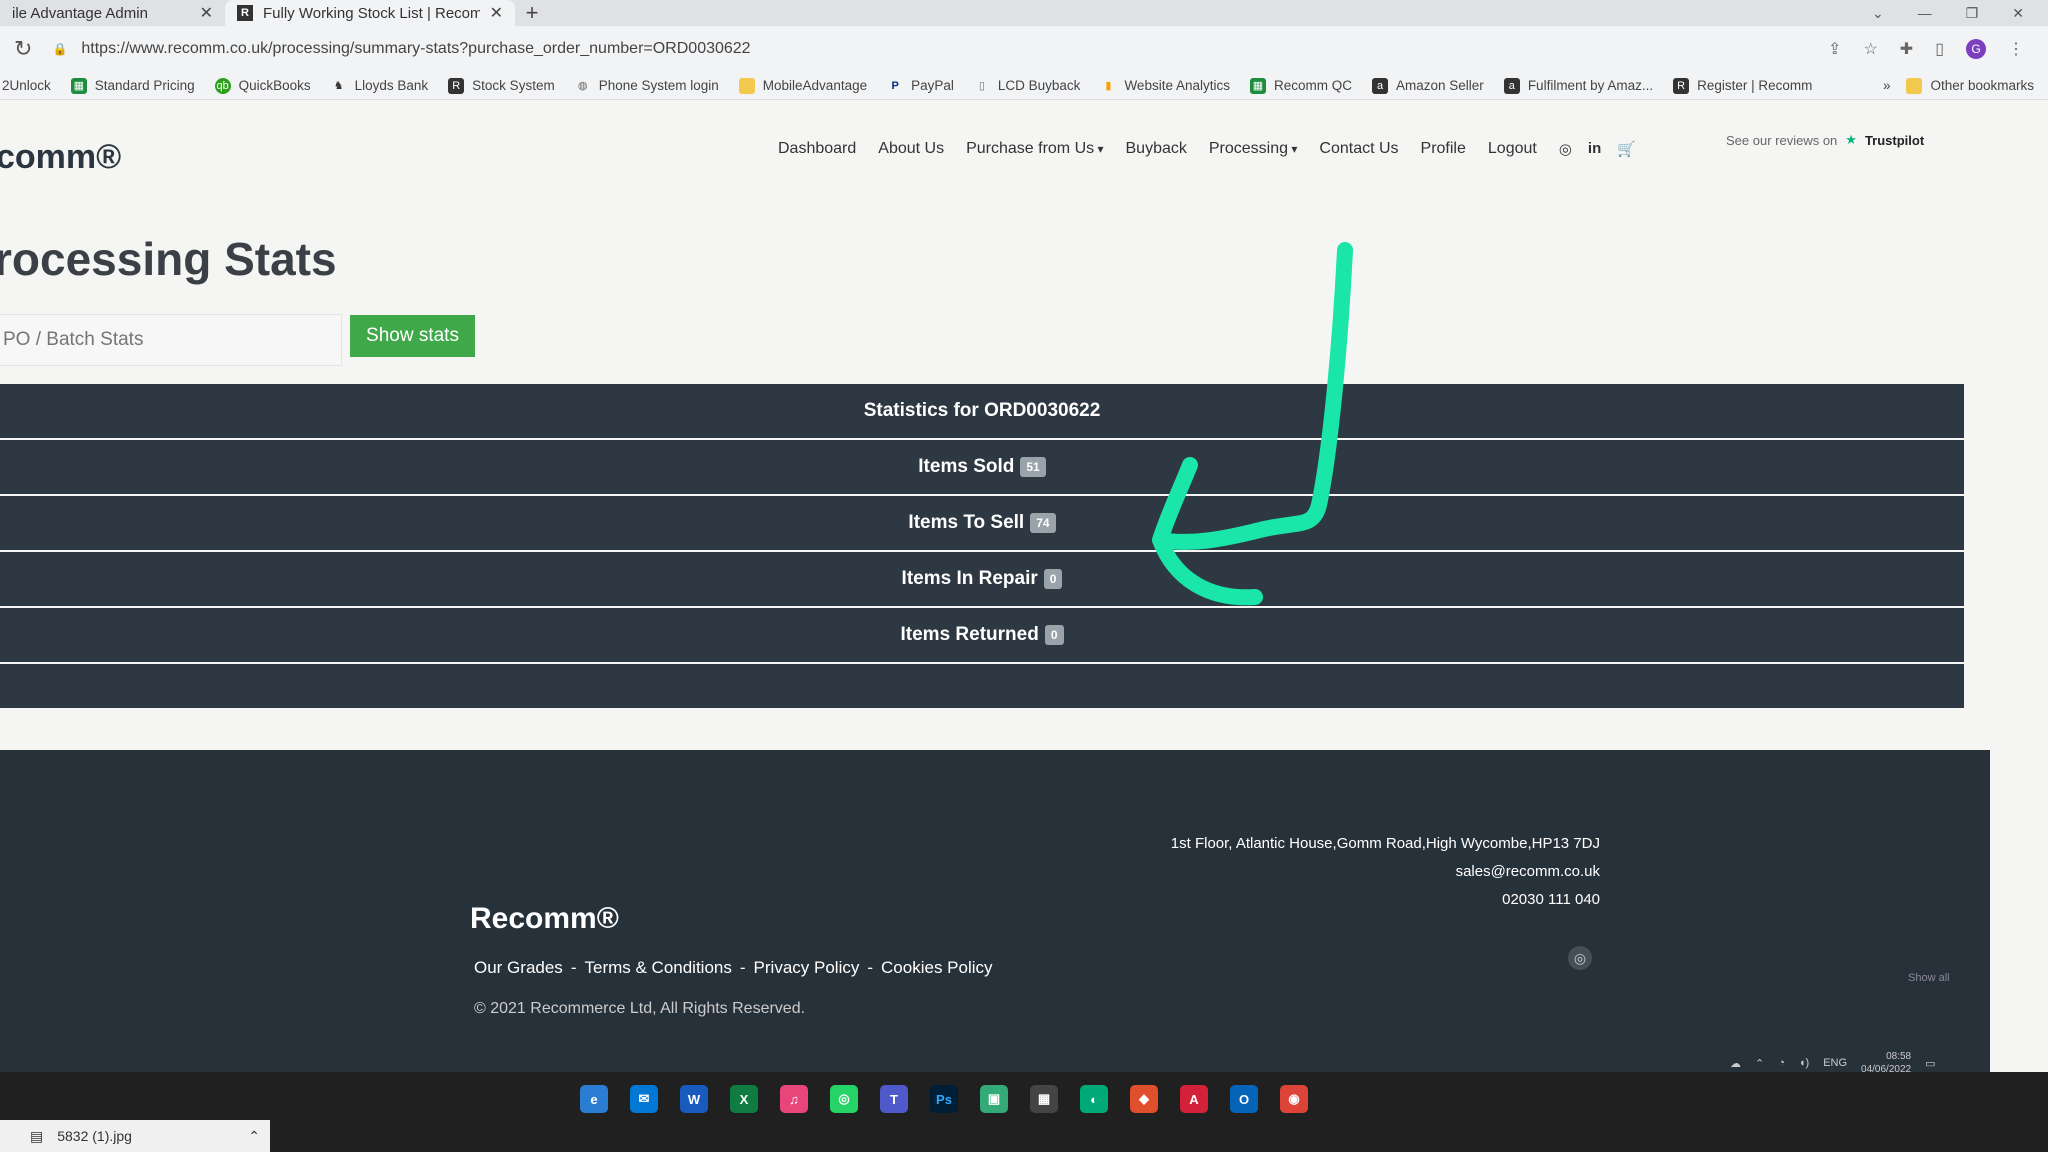 This screenshot has width=2048, height=1152. I want to click on quickbooks-icon: qb, so click(222, 85).